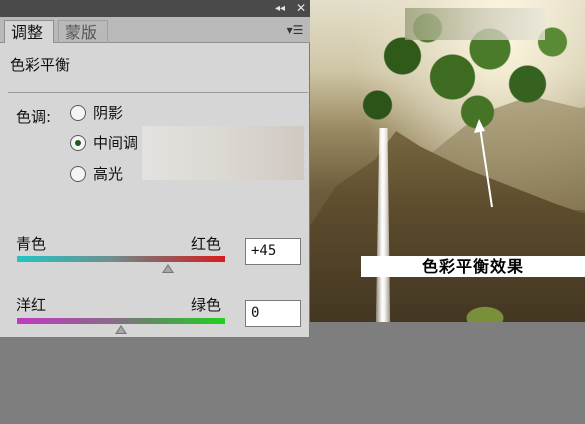 This screenshot has height=424, width=585. What do you see at coordinates (121, 259) in the screenshot?
I see `cyan-red-slider` at bounding box center [121, 259].